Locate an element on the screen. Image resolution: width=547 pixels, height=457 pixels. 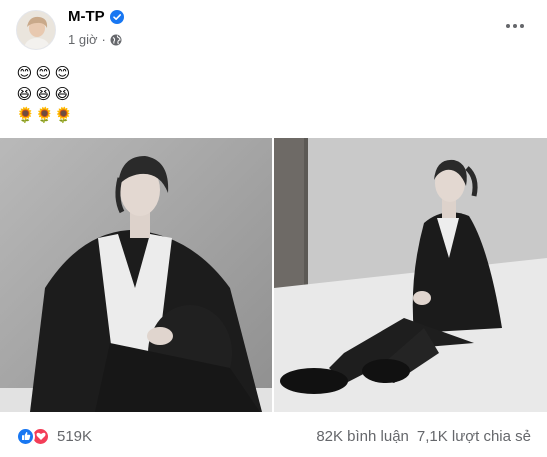
verified-badge-icon is located at coordinates (116, 16).